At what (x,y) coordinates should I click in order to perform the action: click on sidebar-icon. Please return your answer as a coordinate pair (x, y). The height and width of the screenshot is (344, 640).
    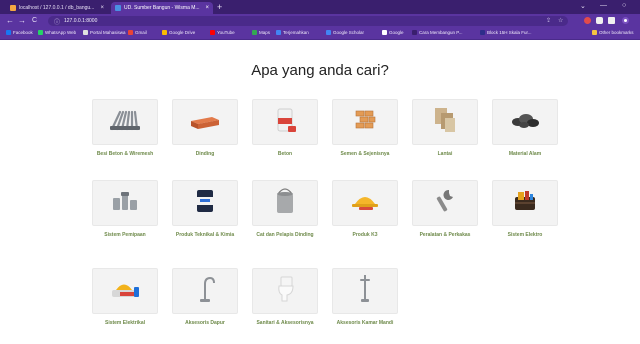
    Looking at the image, I should click on (611, 20).